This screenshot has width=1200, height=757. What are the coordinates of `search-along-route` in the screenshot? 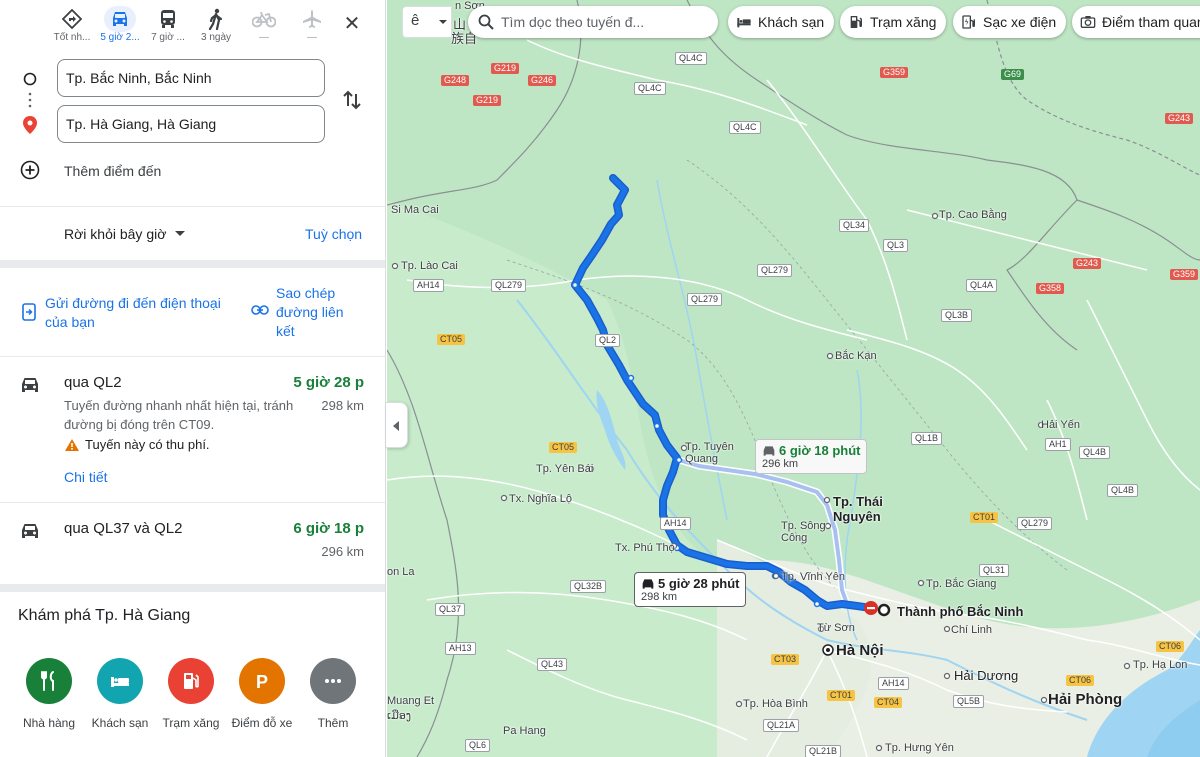 It's located at (593, 22).